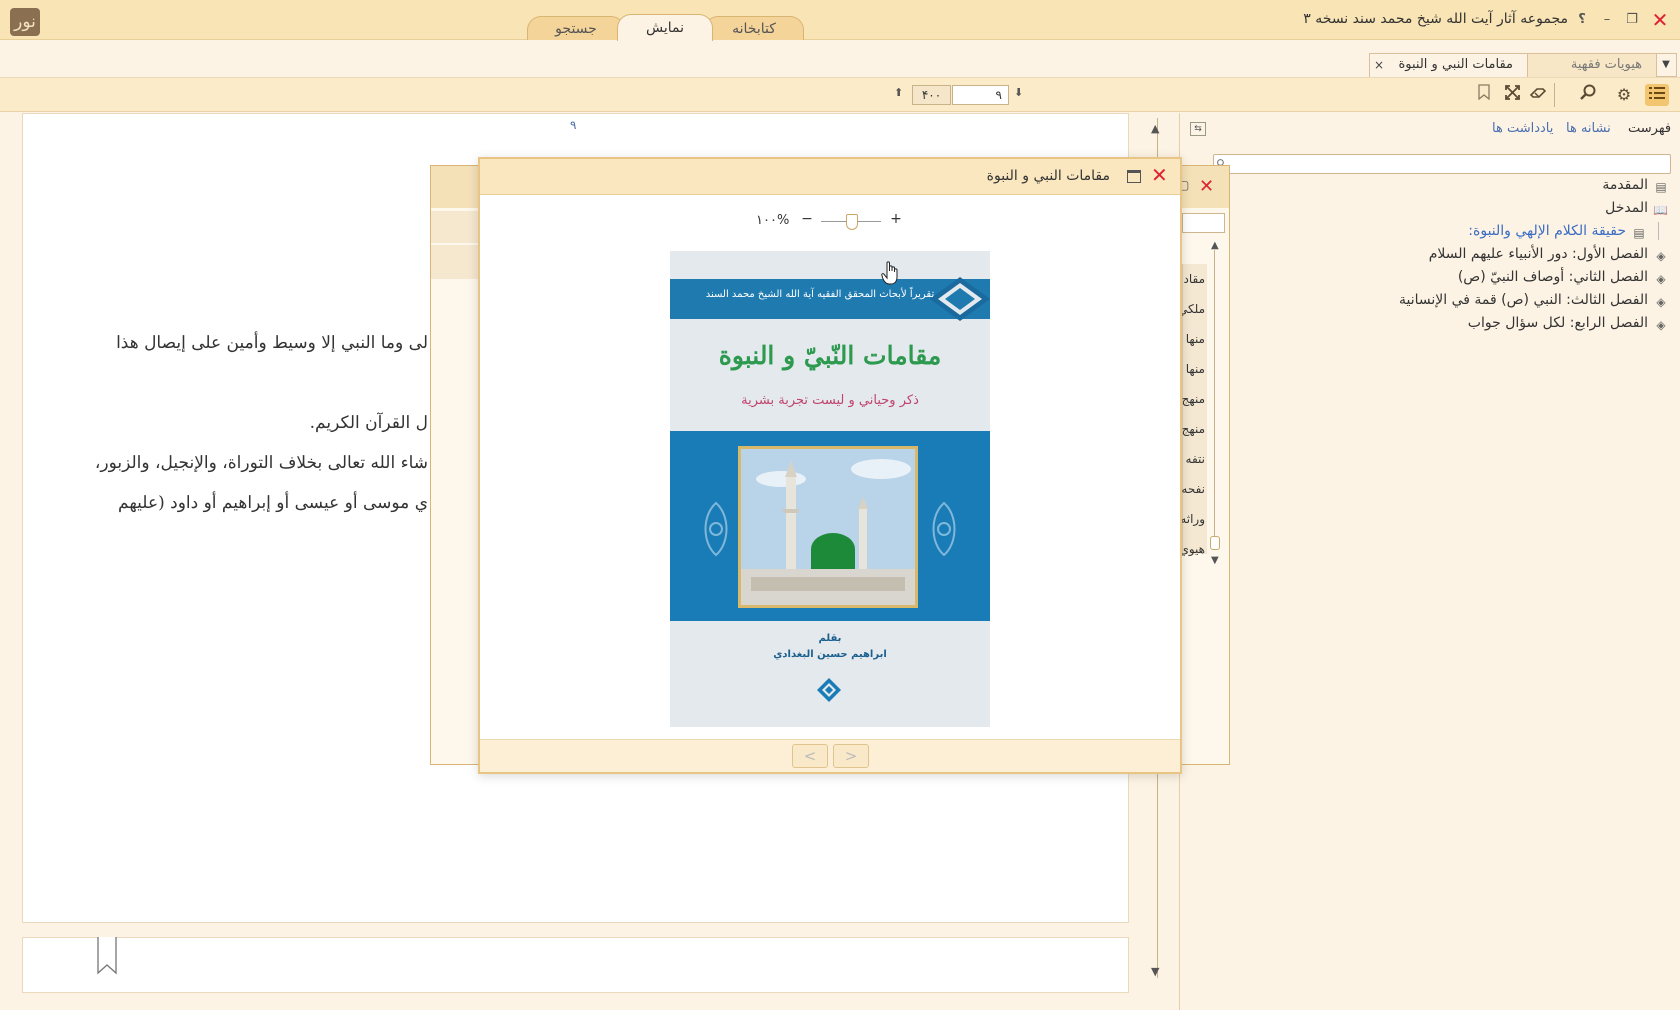 The height and width of the screenshot is (1010, 1680). Describe the element at coordinates (1547, 231) in the screenshot. I see `toc-item-label: حقيقة الكلام الإلهي والنبوة:` at that location.